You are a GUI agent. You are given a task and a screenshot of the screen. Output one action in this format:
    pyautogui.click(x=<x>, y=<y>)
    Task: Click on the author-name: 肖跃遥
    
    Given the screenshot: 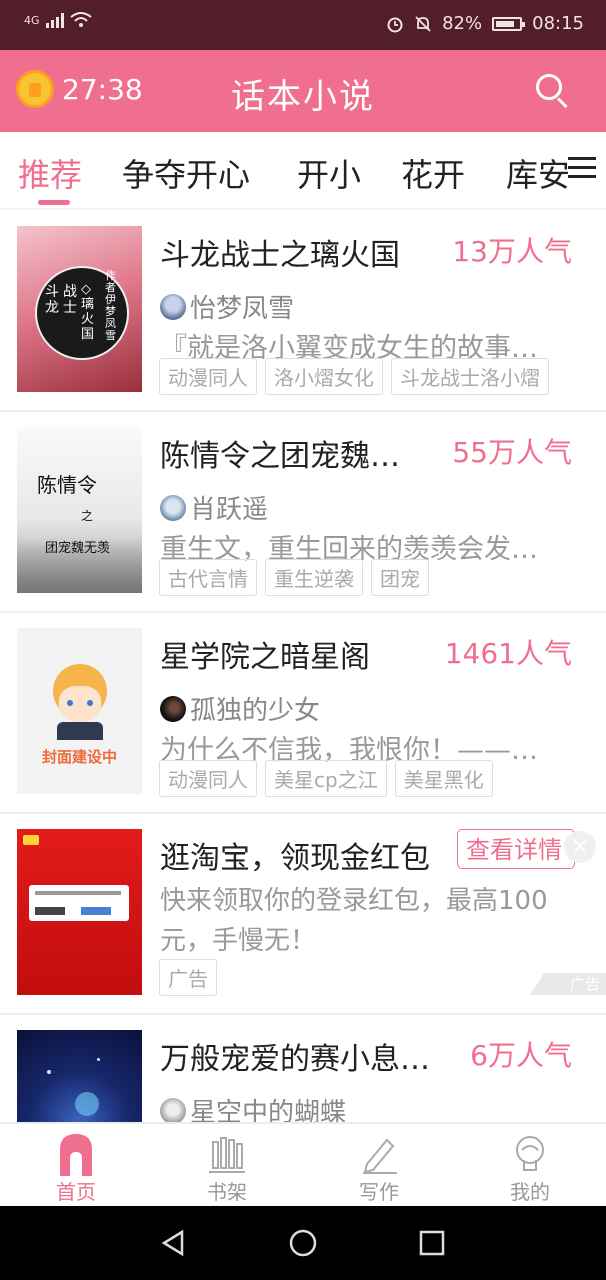 What is the action you would take?
    pyautogui.click(x=229, y=510)
    